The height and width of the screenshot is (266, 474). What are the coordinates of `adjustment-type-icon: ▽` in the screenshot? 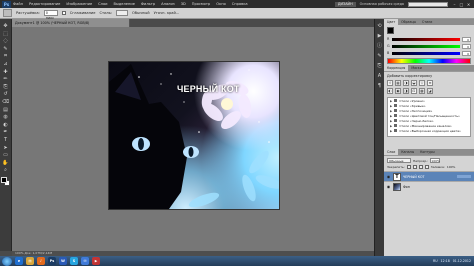 It's located at (422, 83).